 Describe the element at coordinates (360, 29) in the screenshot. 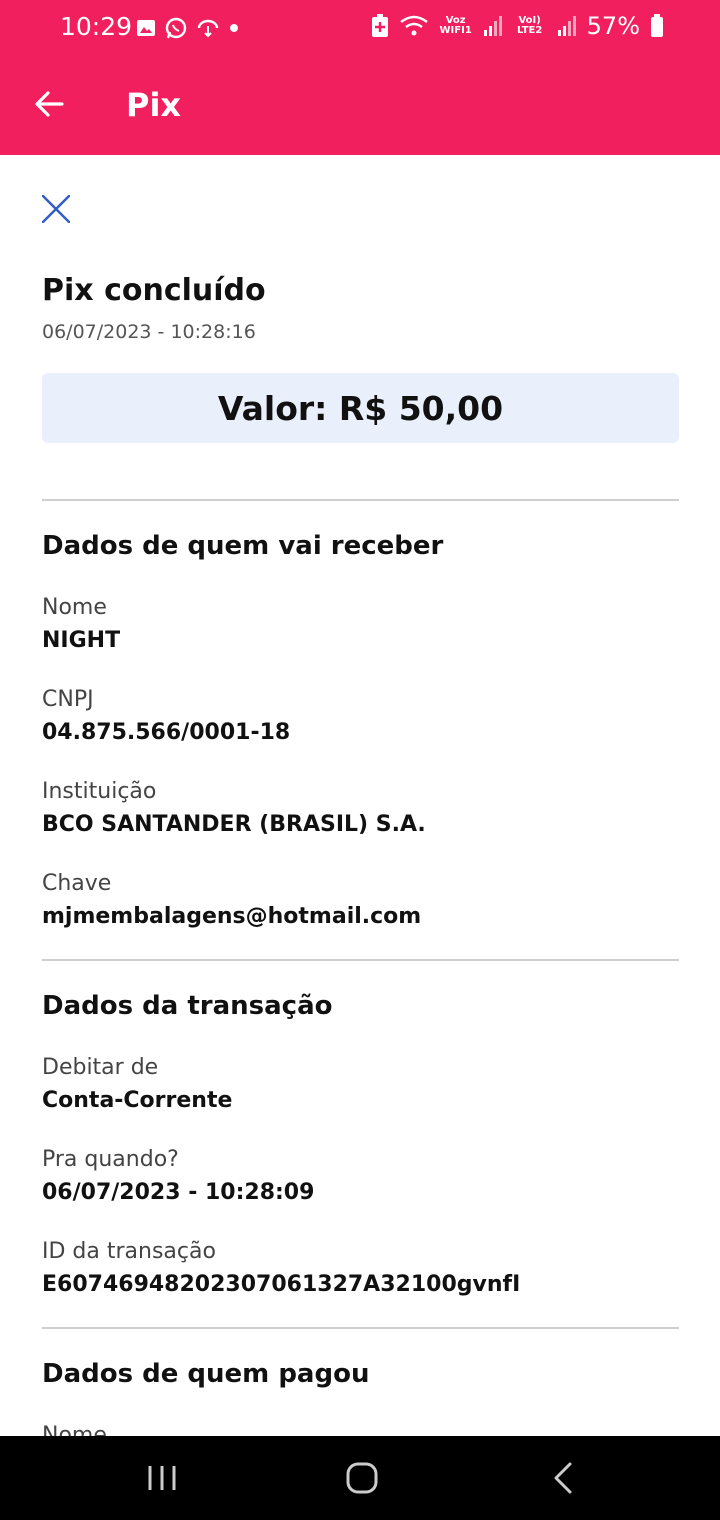

I see `status-bar: 10:29 Voz WIFI1 VoI) LTE2 57%` at that location.